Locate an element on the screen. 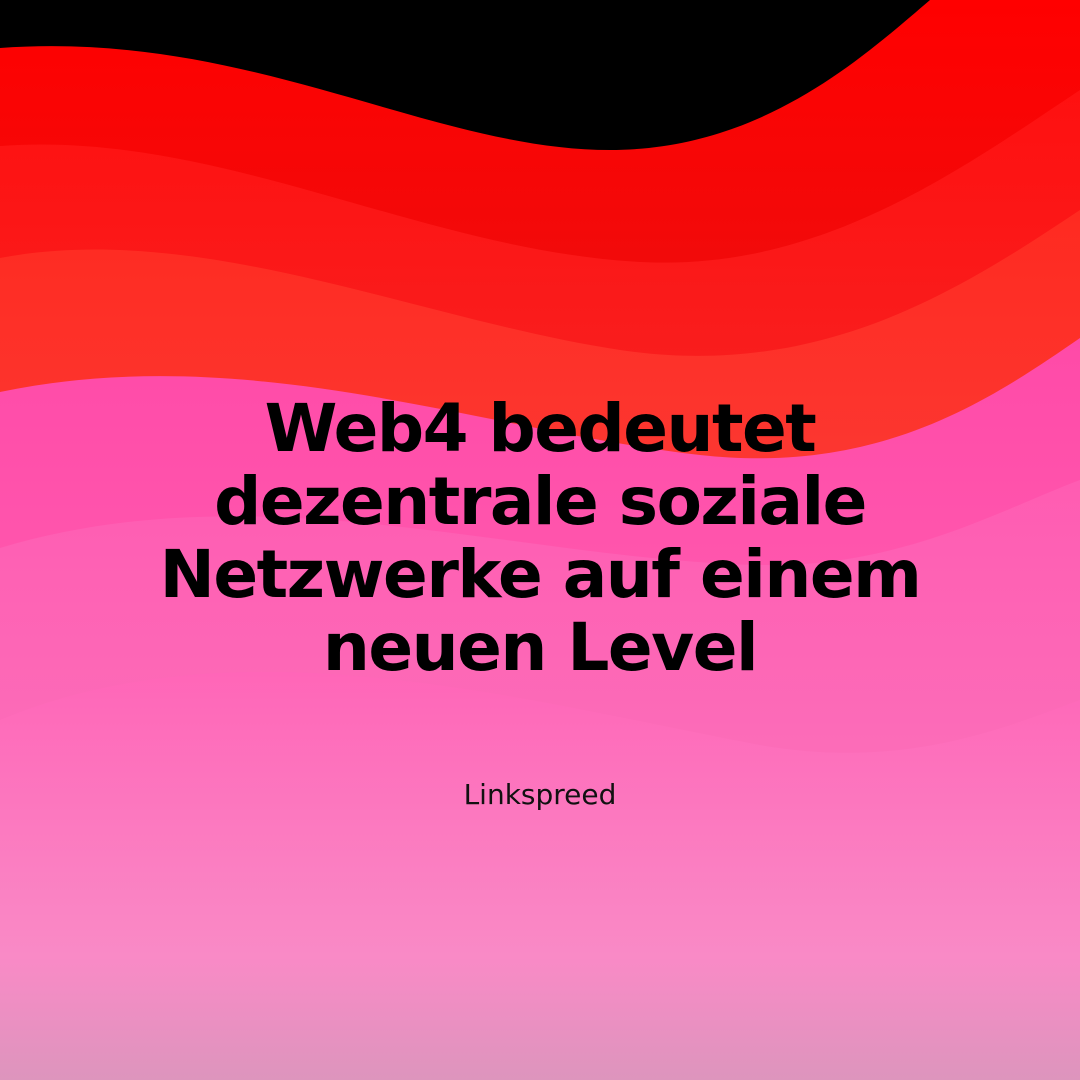  headline-line-3: Netzwerke auf einem is located at coordinates (540, 574).